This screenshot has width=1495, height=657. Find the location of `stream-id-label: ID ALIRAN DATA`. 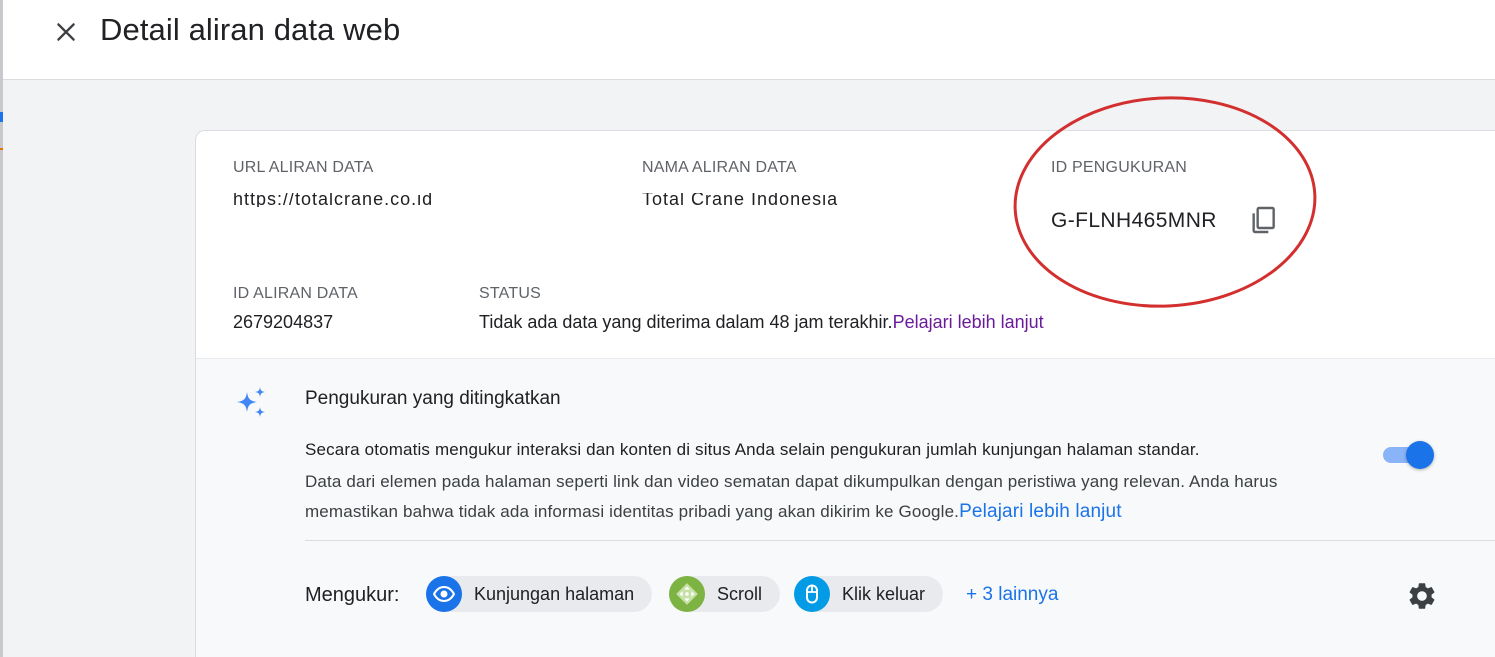

stream-id-label: ID ALIRAN DATA is located at coordinates (295, 293).